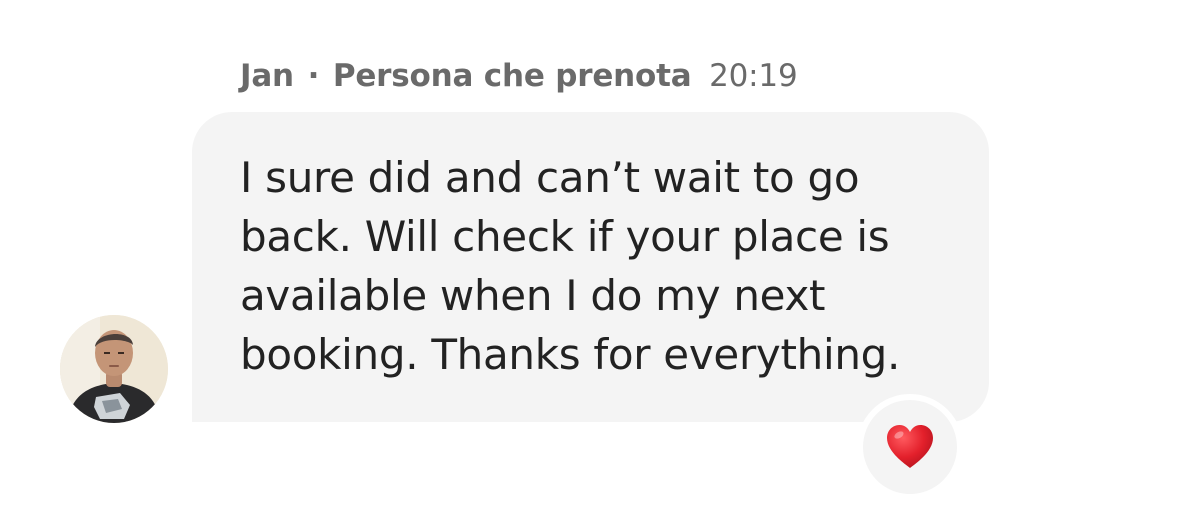 This screenshot has height=532, width=1179. What do you see at coordinates (512, 76) in the screenshot?
I see `sender-role: Persona che prenota` at bounding box center [512, 76].